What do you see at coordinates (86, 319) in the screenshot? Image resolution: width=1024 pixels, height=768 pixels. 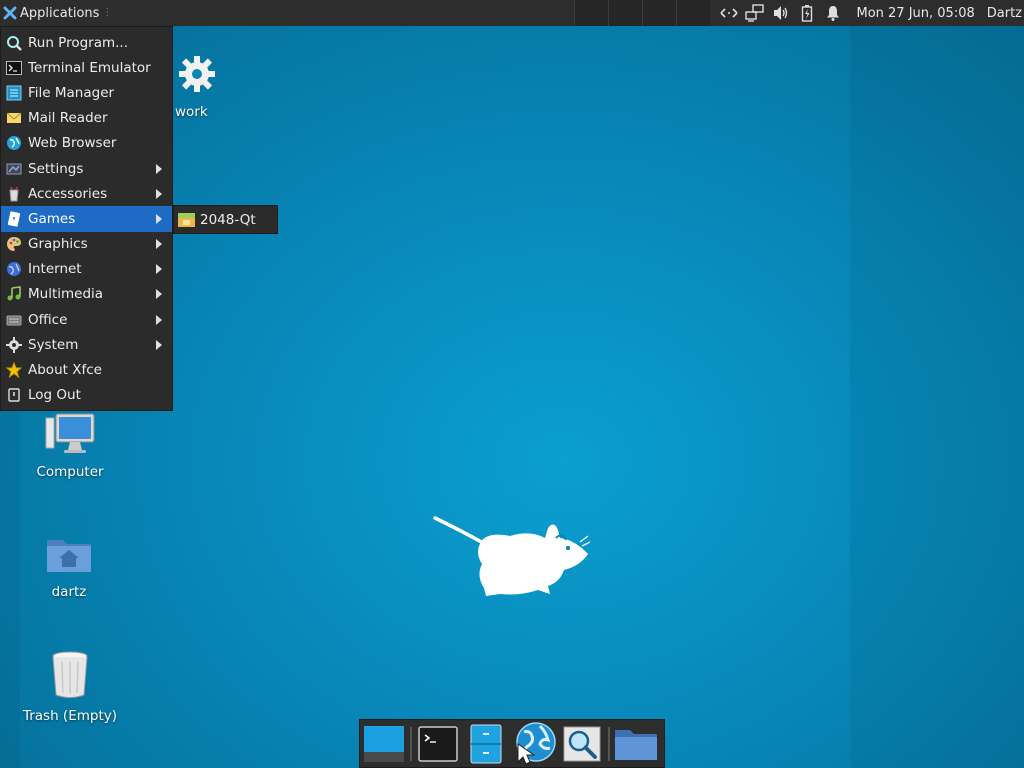 I see `menu-item-office: Office` at bounding box center [86, 319].